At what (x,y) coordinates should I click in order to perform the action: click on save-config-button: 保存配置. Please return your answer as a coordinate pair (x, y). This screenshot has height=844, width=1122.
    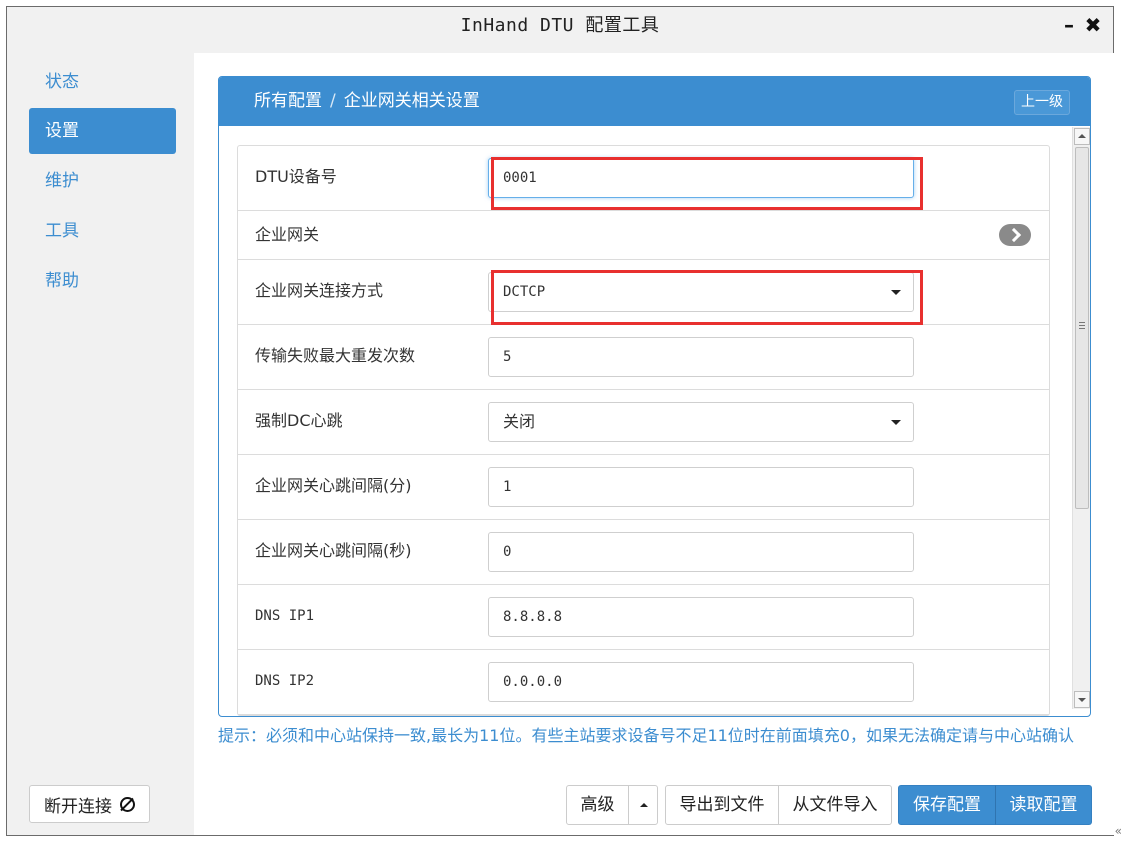
    Looking at the image, I should click on (947, 805).